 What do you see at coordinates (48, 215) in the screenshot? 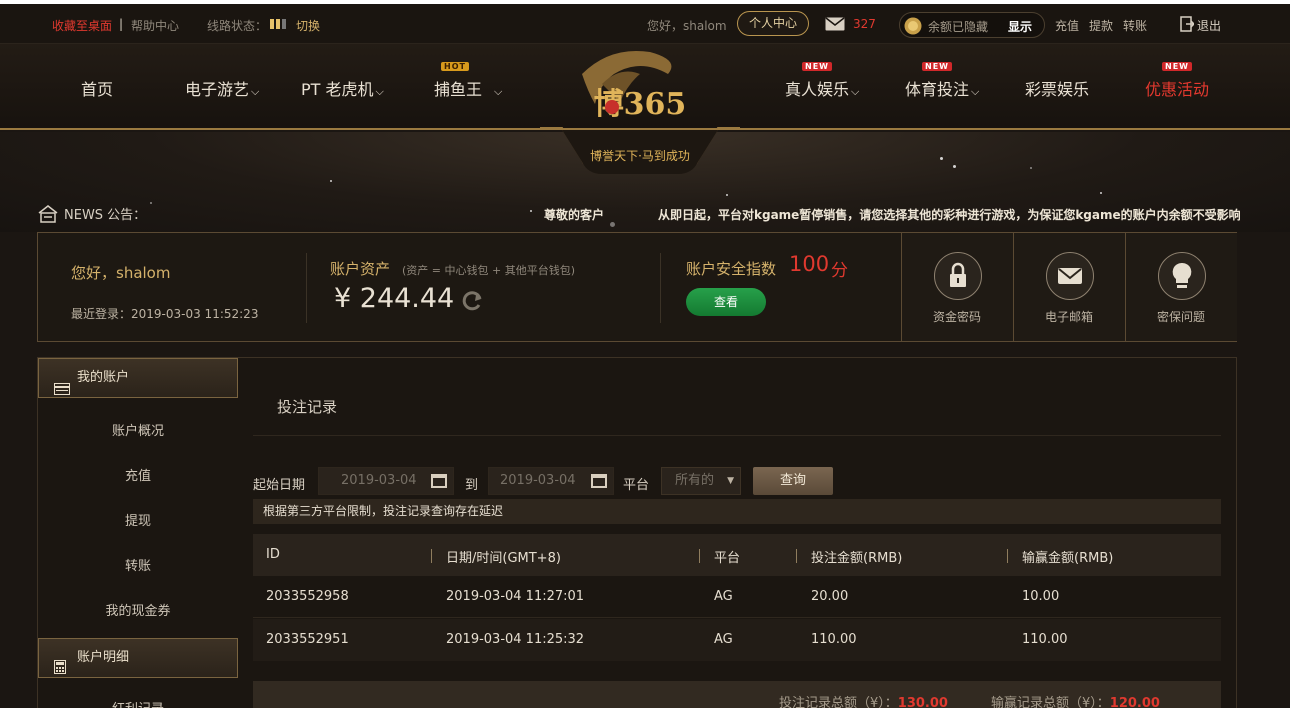
I see `house-icon` at bounding box center [48, 215].